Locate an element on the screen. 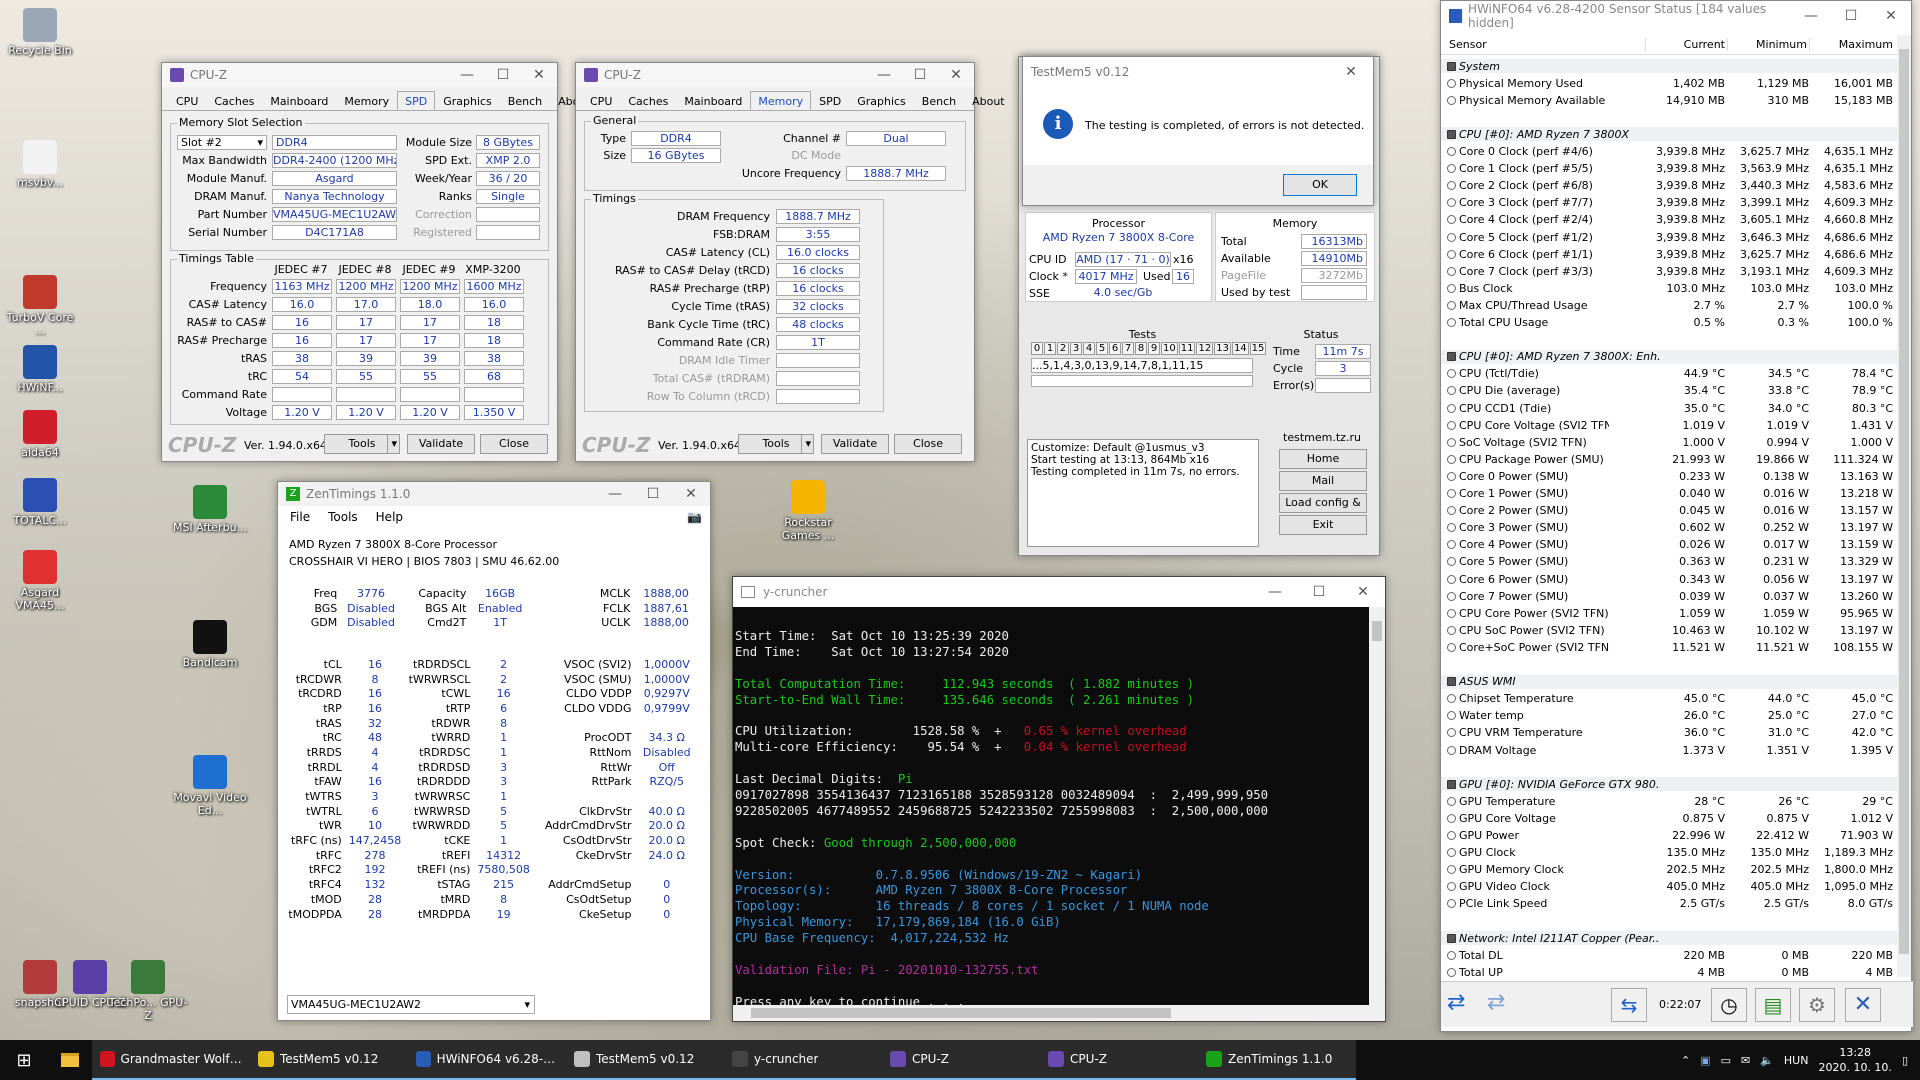 Image resolution: width=1920 pixels, height=1080 pixels. menu-file: File is located at coordinates (300, 517).